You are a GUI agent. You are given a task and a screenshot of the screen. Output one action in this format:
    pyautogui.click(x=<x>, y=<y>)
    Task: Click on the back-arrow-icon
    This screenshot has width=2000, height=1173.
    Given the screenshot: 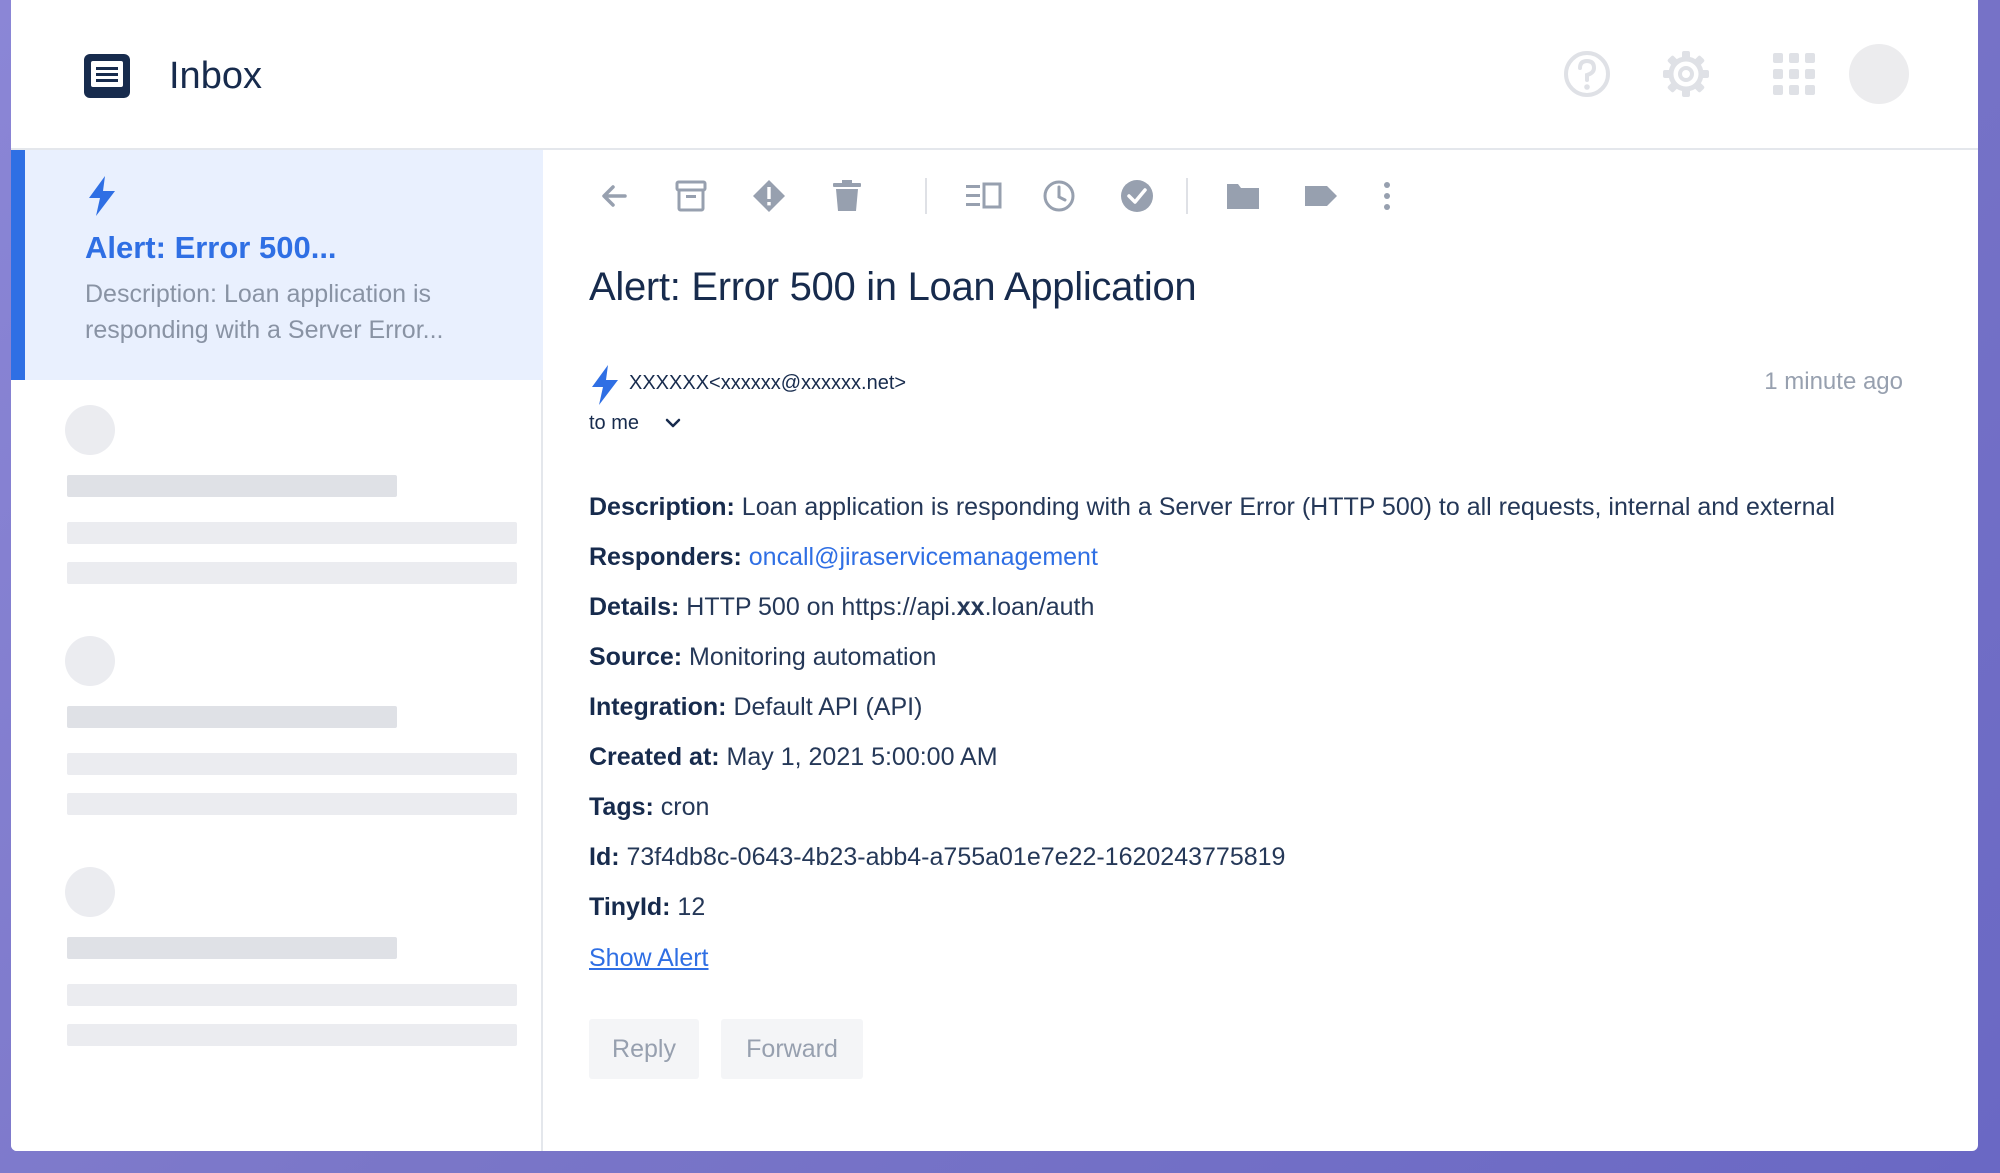 What is the action you would take?
    pyautogui.click(x=615, y=196)
    